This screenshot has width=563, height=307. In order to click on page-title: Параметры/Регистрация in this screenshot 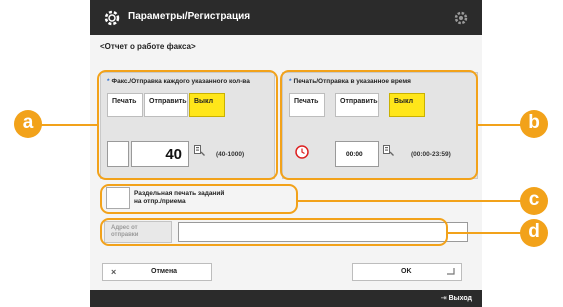, I will do `click(189, 16)`.